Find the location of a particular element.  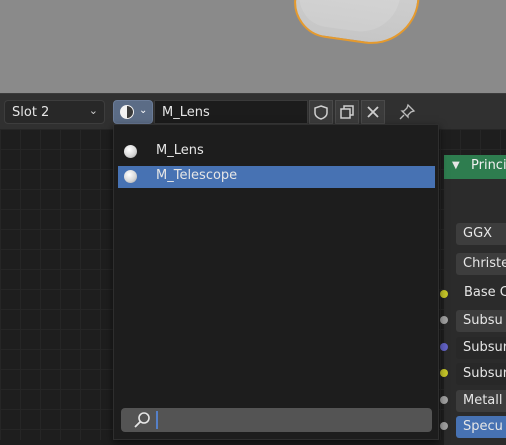

subsurface-radius-socket is located at coordinates (444, 347).